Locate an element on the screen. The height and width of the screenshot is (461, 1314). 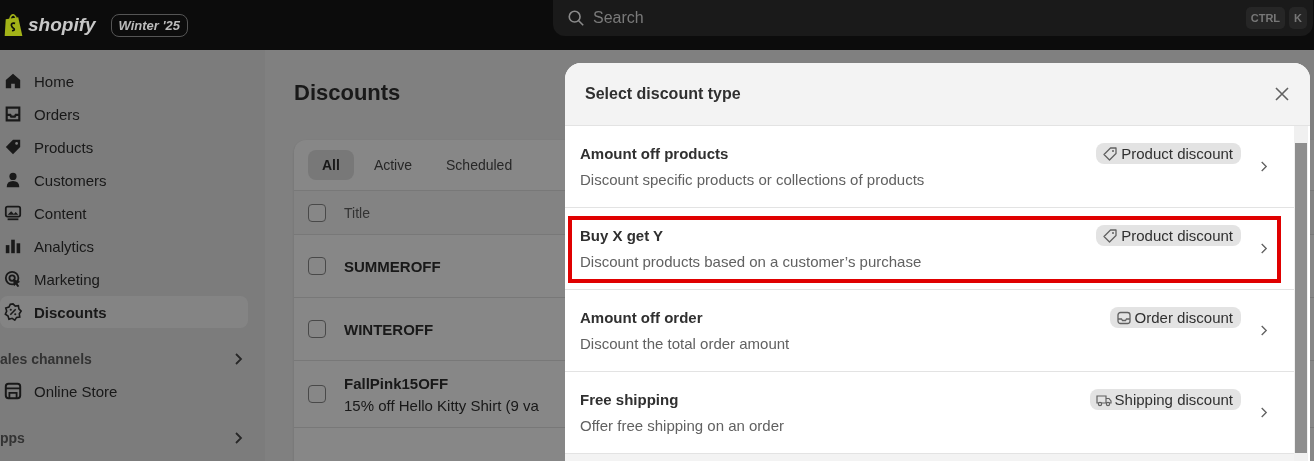
target-icon is located at coordinates (13, 279).